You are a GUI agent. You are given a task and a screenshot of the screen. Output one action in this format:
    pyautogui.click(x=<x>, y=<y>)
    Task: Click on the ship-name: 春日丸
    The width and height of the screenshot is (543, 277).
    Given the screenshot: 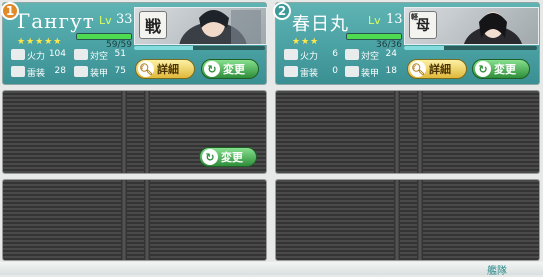 What is the action you would take?
    pyautogui.click(x=320, y=24)
    